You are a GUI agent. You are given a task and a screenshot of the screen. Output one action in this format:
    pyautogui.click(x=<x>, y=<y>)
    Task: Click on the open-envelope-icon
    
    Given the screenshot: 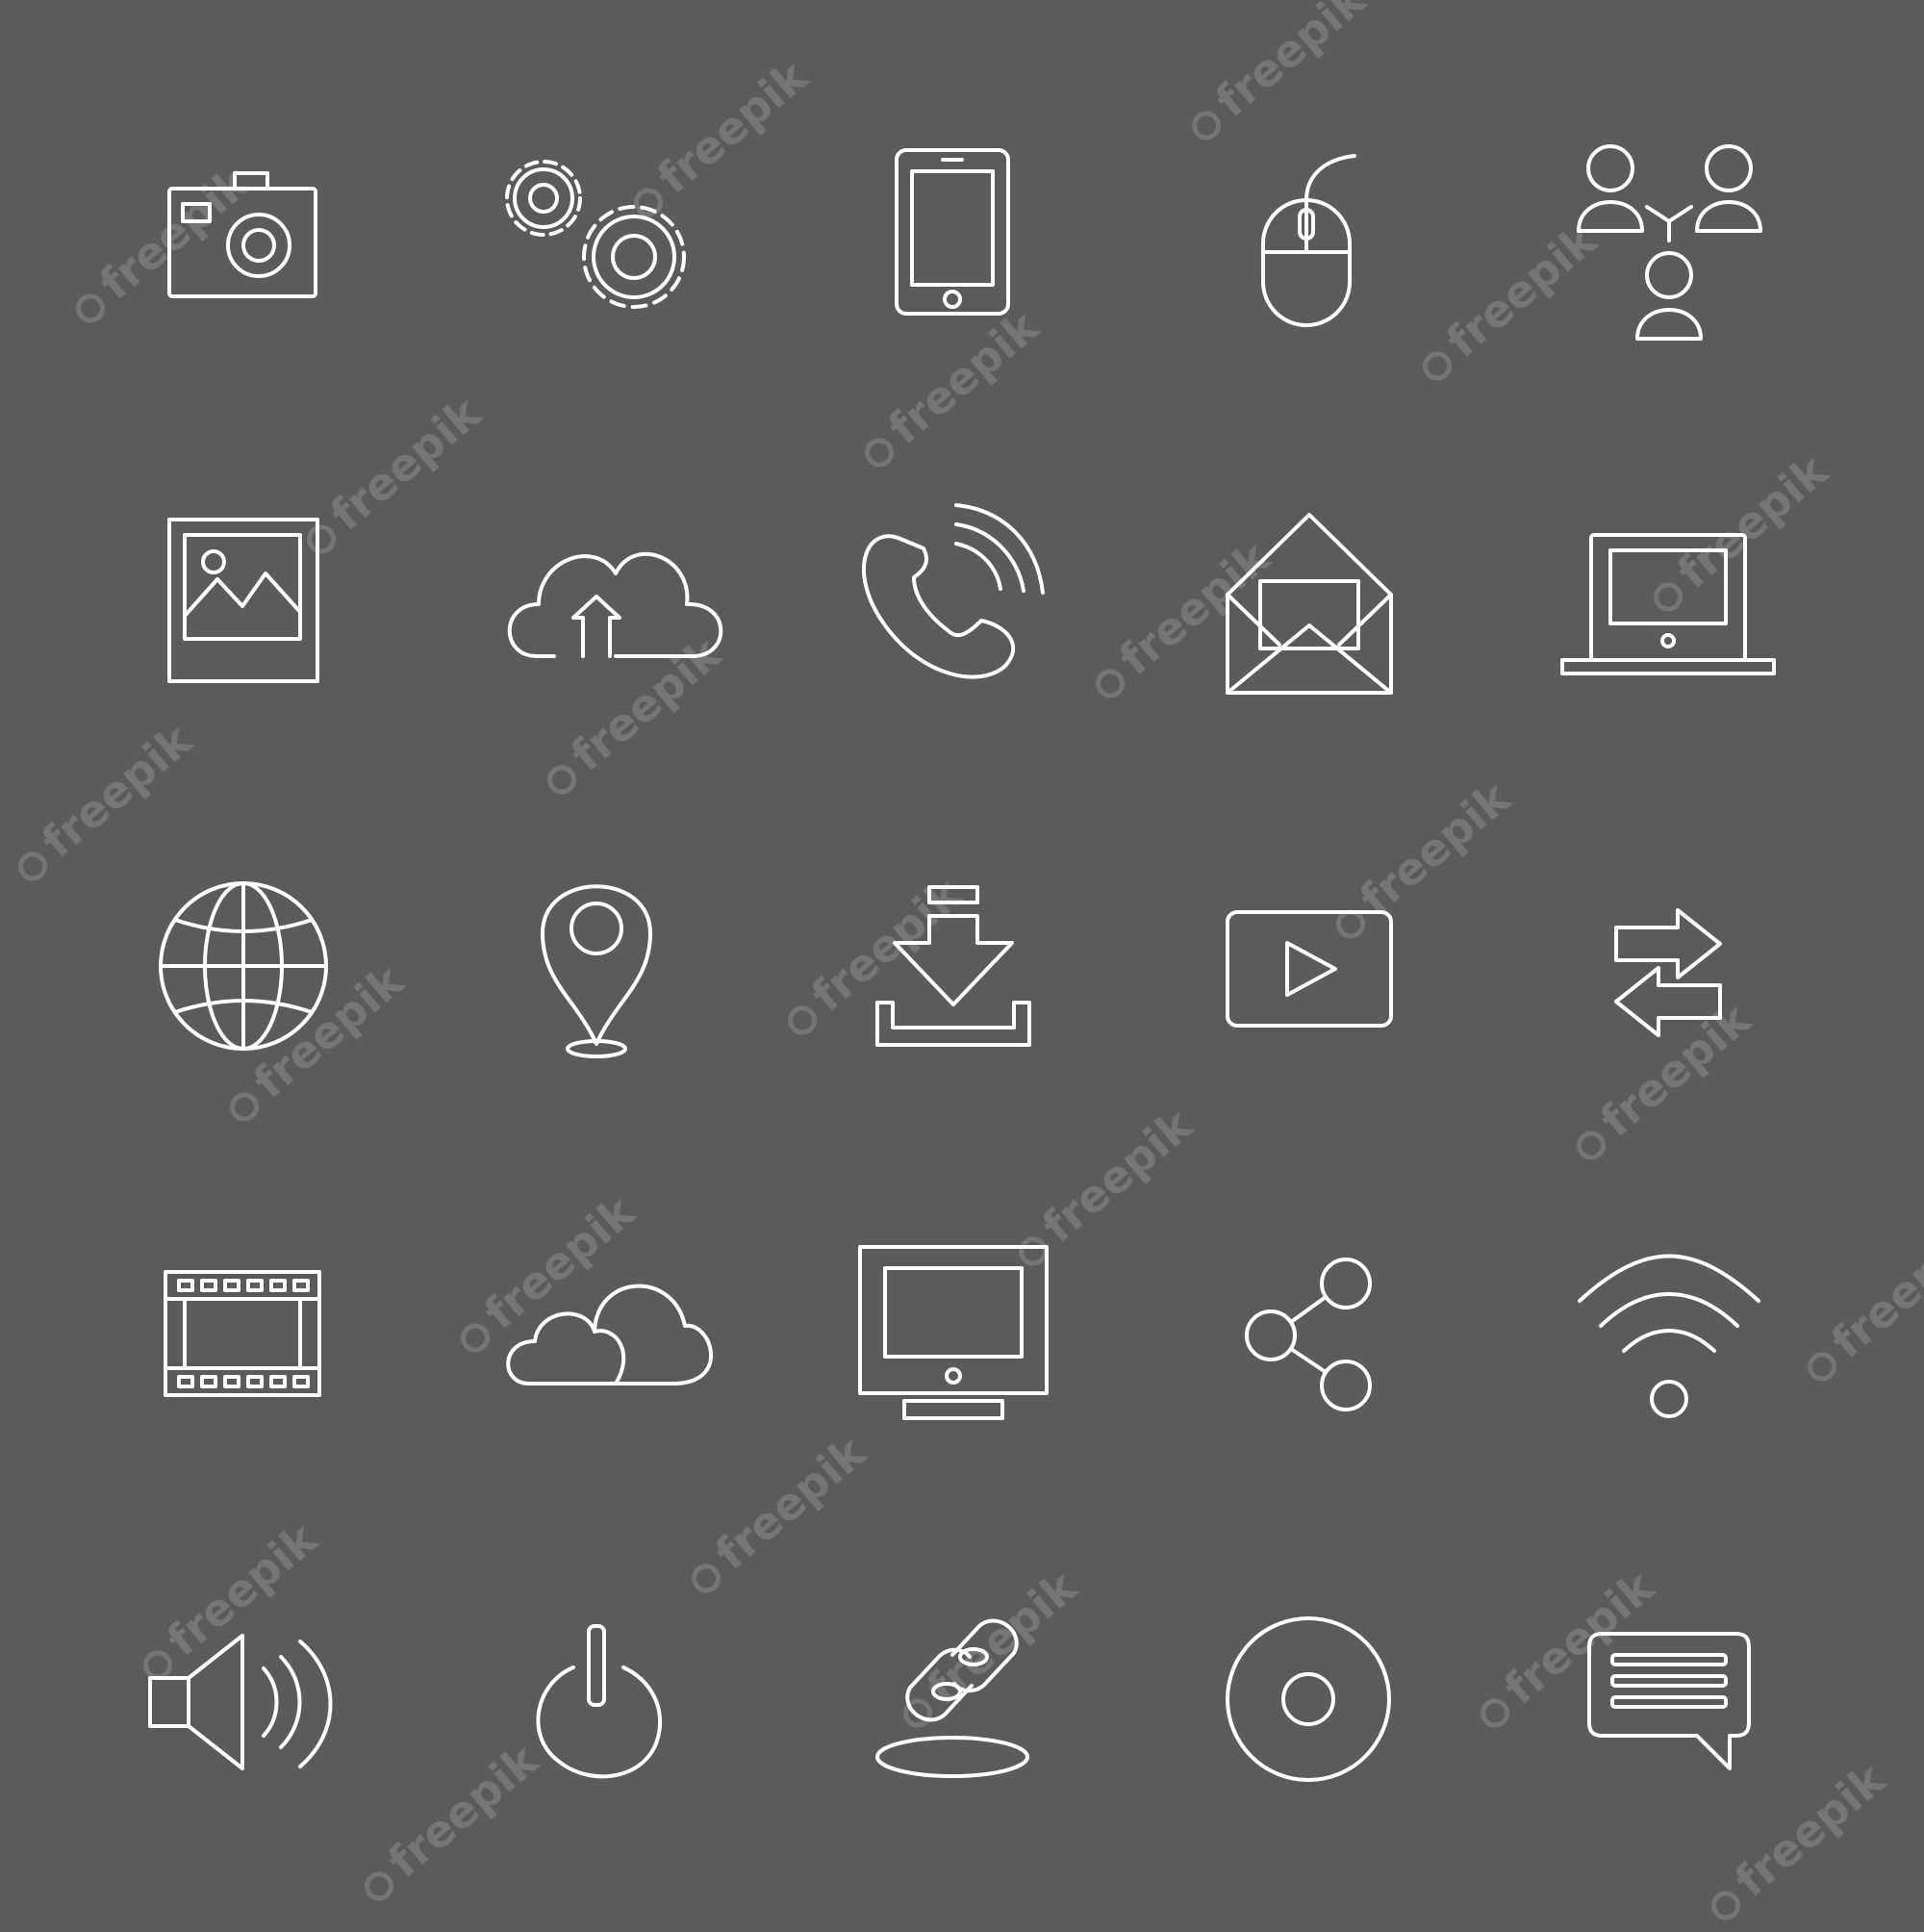 What is the action you would take?
    pyautogui.click(x=1309, y=604)
    